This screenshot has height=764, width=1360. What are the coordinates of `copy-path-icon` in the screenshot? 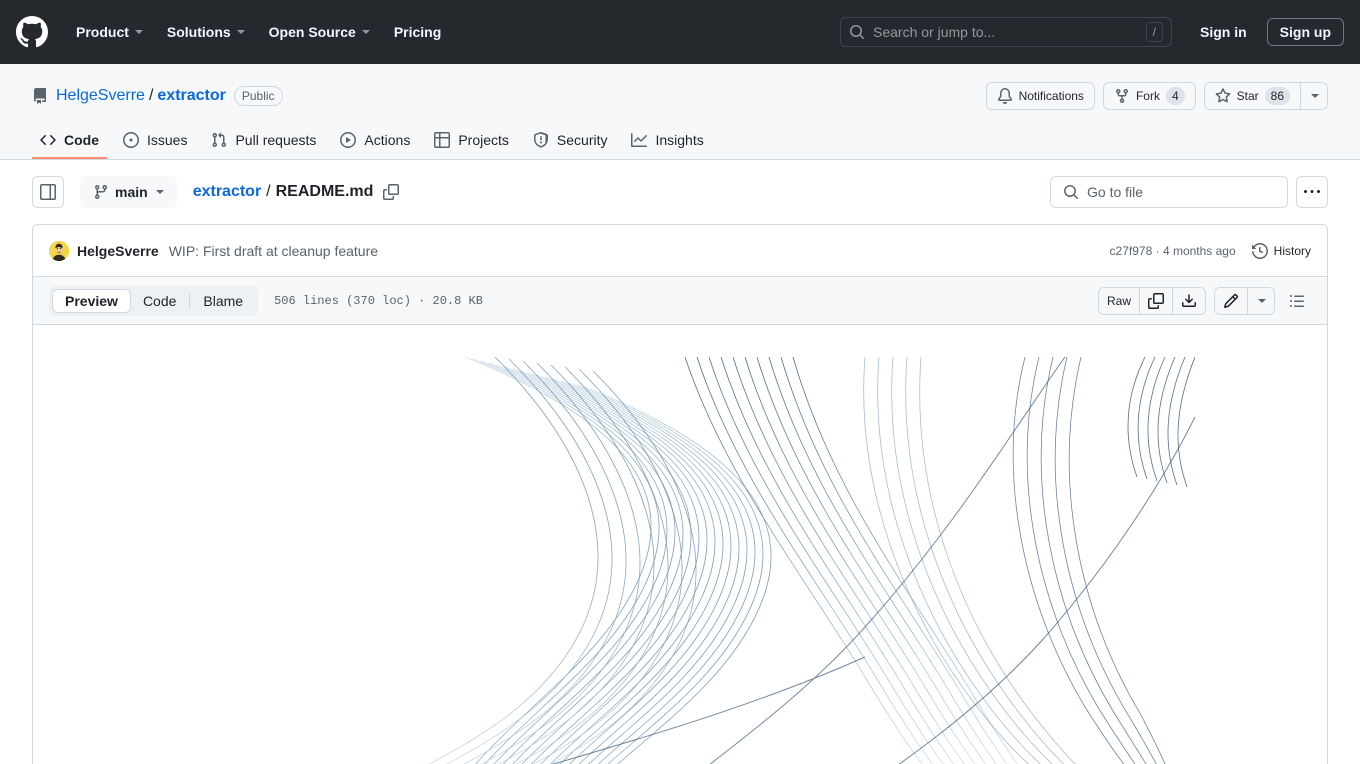 It's located at (391, 192).